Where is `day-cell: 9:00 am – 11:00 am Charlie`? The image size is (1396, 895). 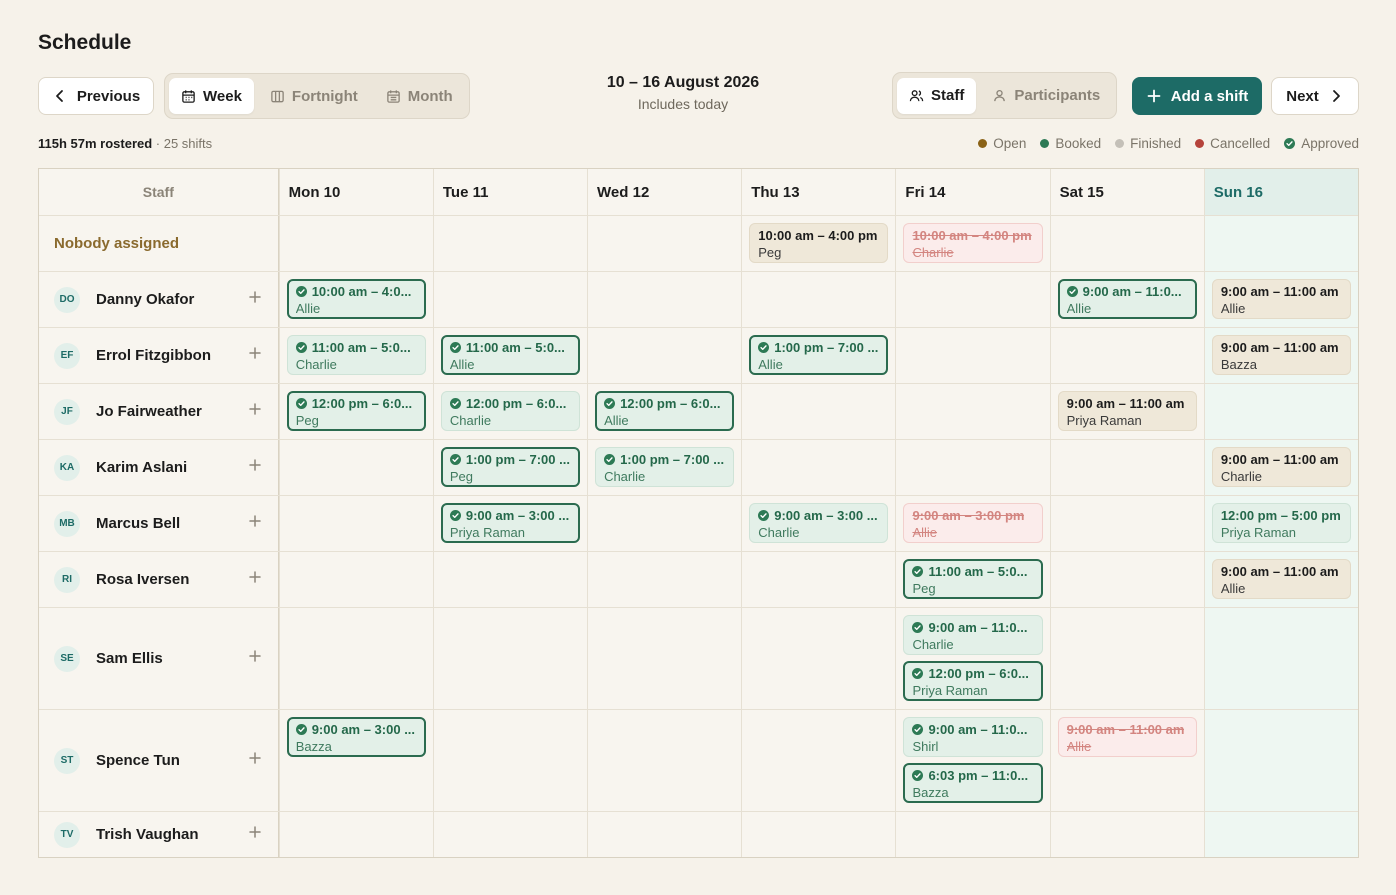
day-cell: 9:00 am – 11:00 am Charlie is located at coordinates (1280, 467).